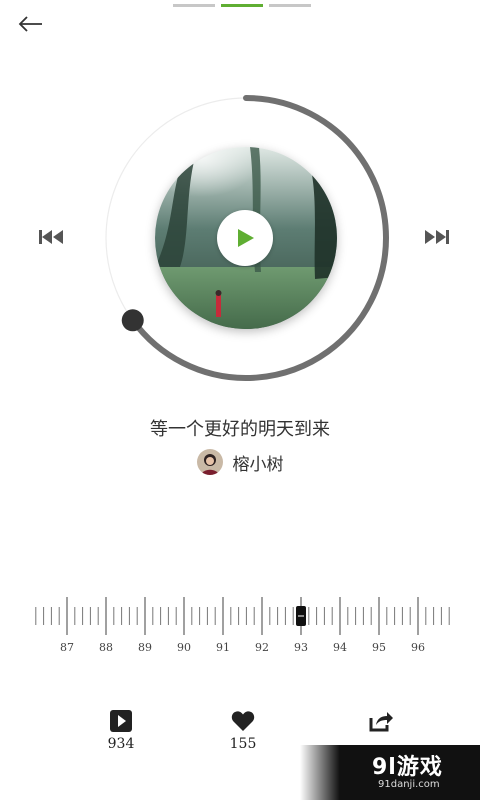 The height and width of the screenshot is (800, 480). What do you see at coordinates (184, 647) in the screenshot?
I see `ruler-label: 90` at bounding box center [184, 647].